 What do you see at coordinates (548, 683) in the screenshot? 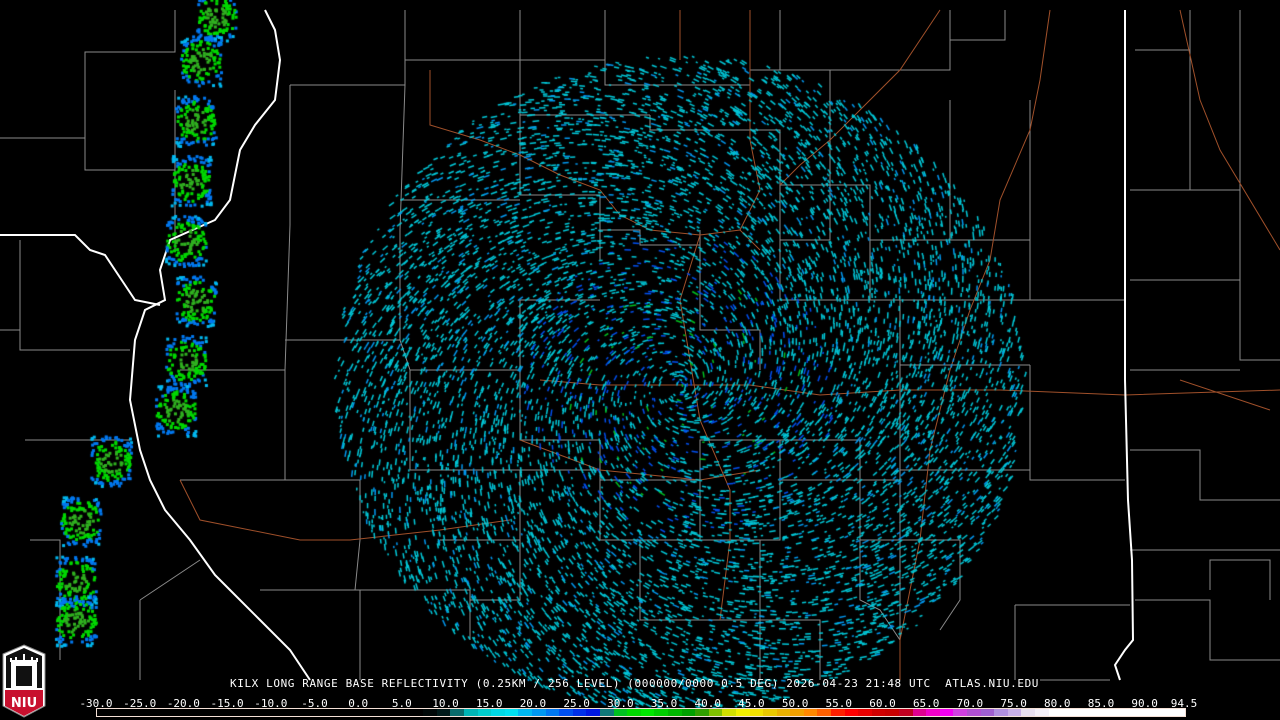
I see `resolution: (0.25KM / 256 LEVEL)` at bounding box center [548, 683].